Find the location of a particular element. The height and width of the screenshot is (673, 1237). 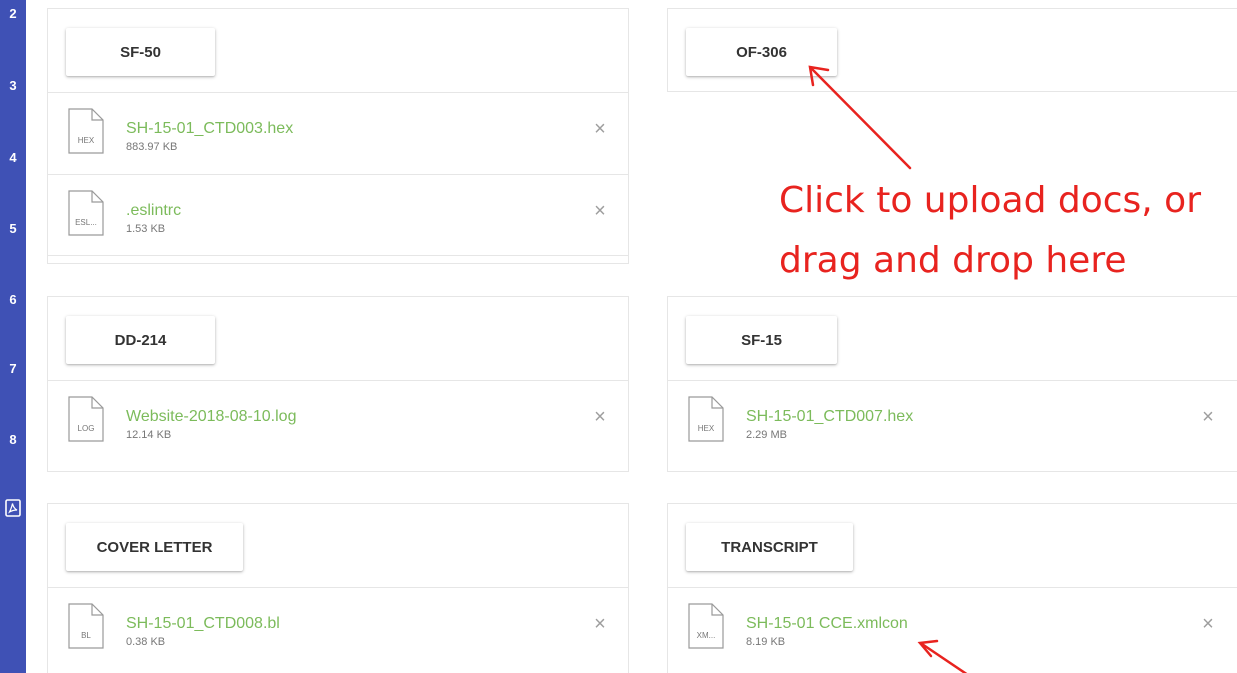

file-row: XM... SH-15-01 CCE.xmlcon 8.19 KB × is located at coordinates (952, 627).